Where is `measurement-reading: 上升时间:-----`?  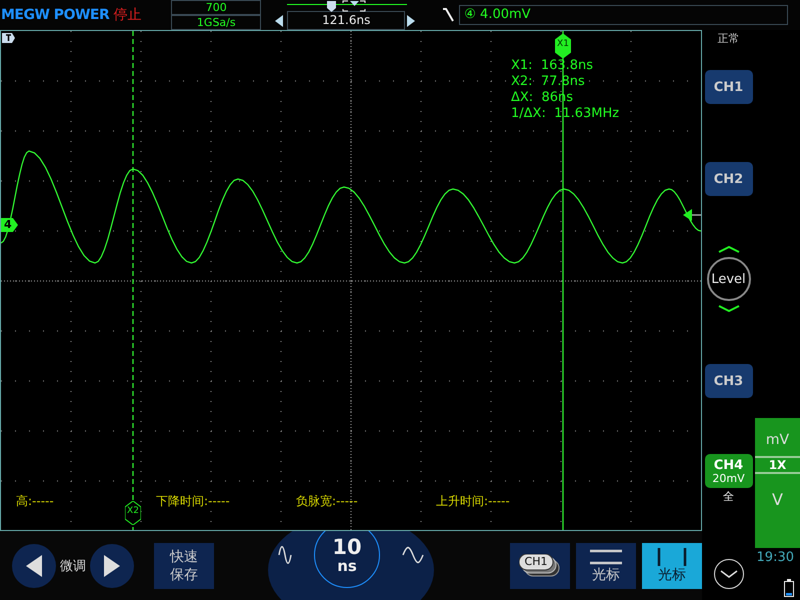
measurement-reading: 上升时间:----- is located at coordinates (473, 501).